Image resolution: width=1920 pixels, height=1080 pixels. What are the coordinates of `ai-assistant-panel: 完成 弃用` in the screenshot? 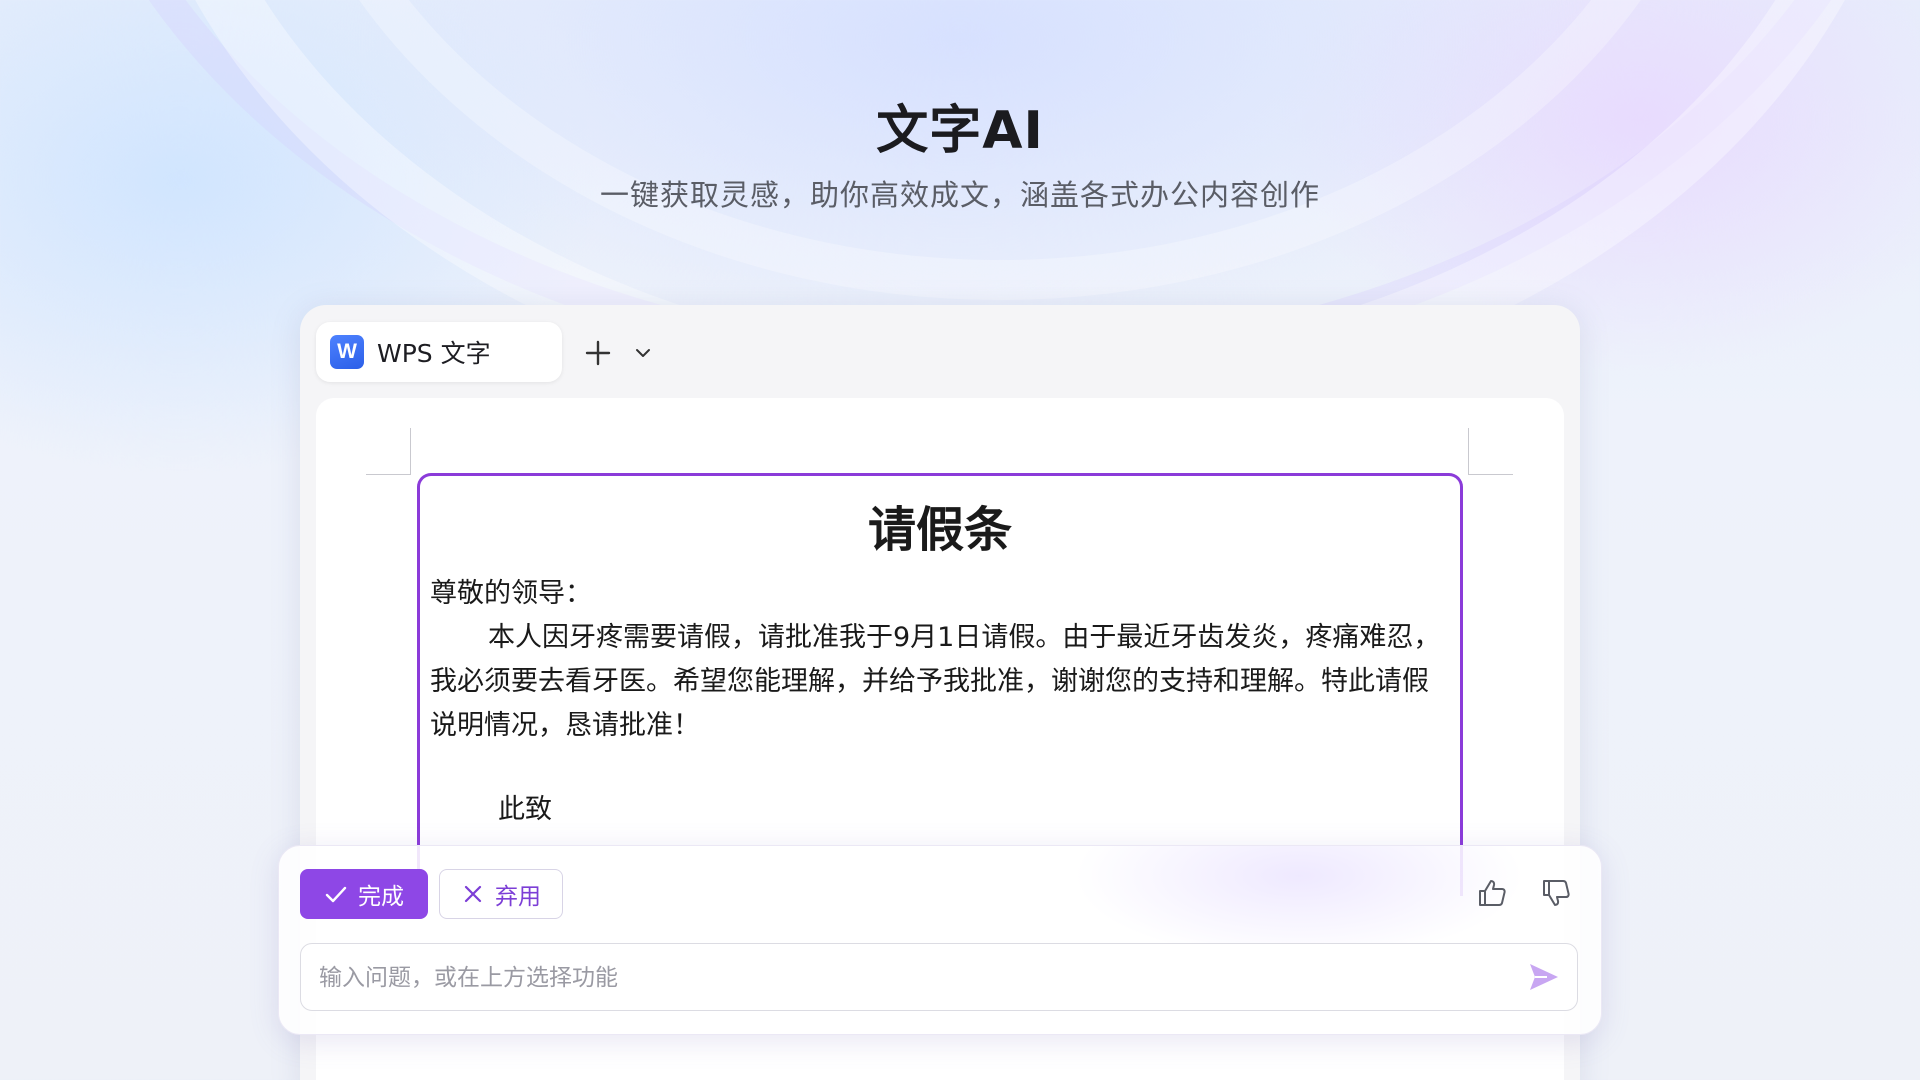 It's located at (940, 940).